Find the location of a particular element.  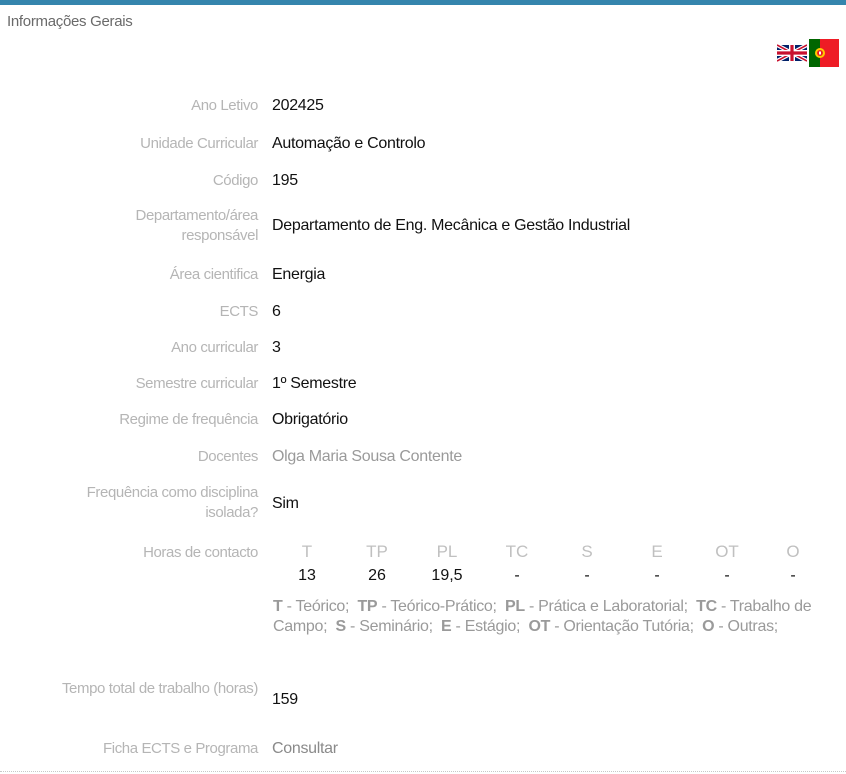

hours-header-t: T is located at coordinates (307, 551).